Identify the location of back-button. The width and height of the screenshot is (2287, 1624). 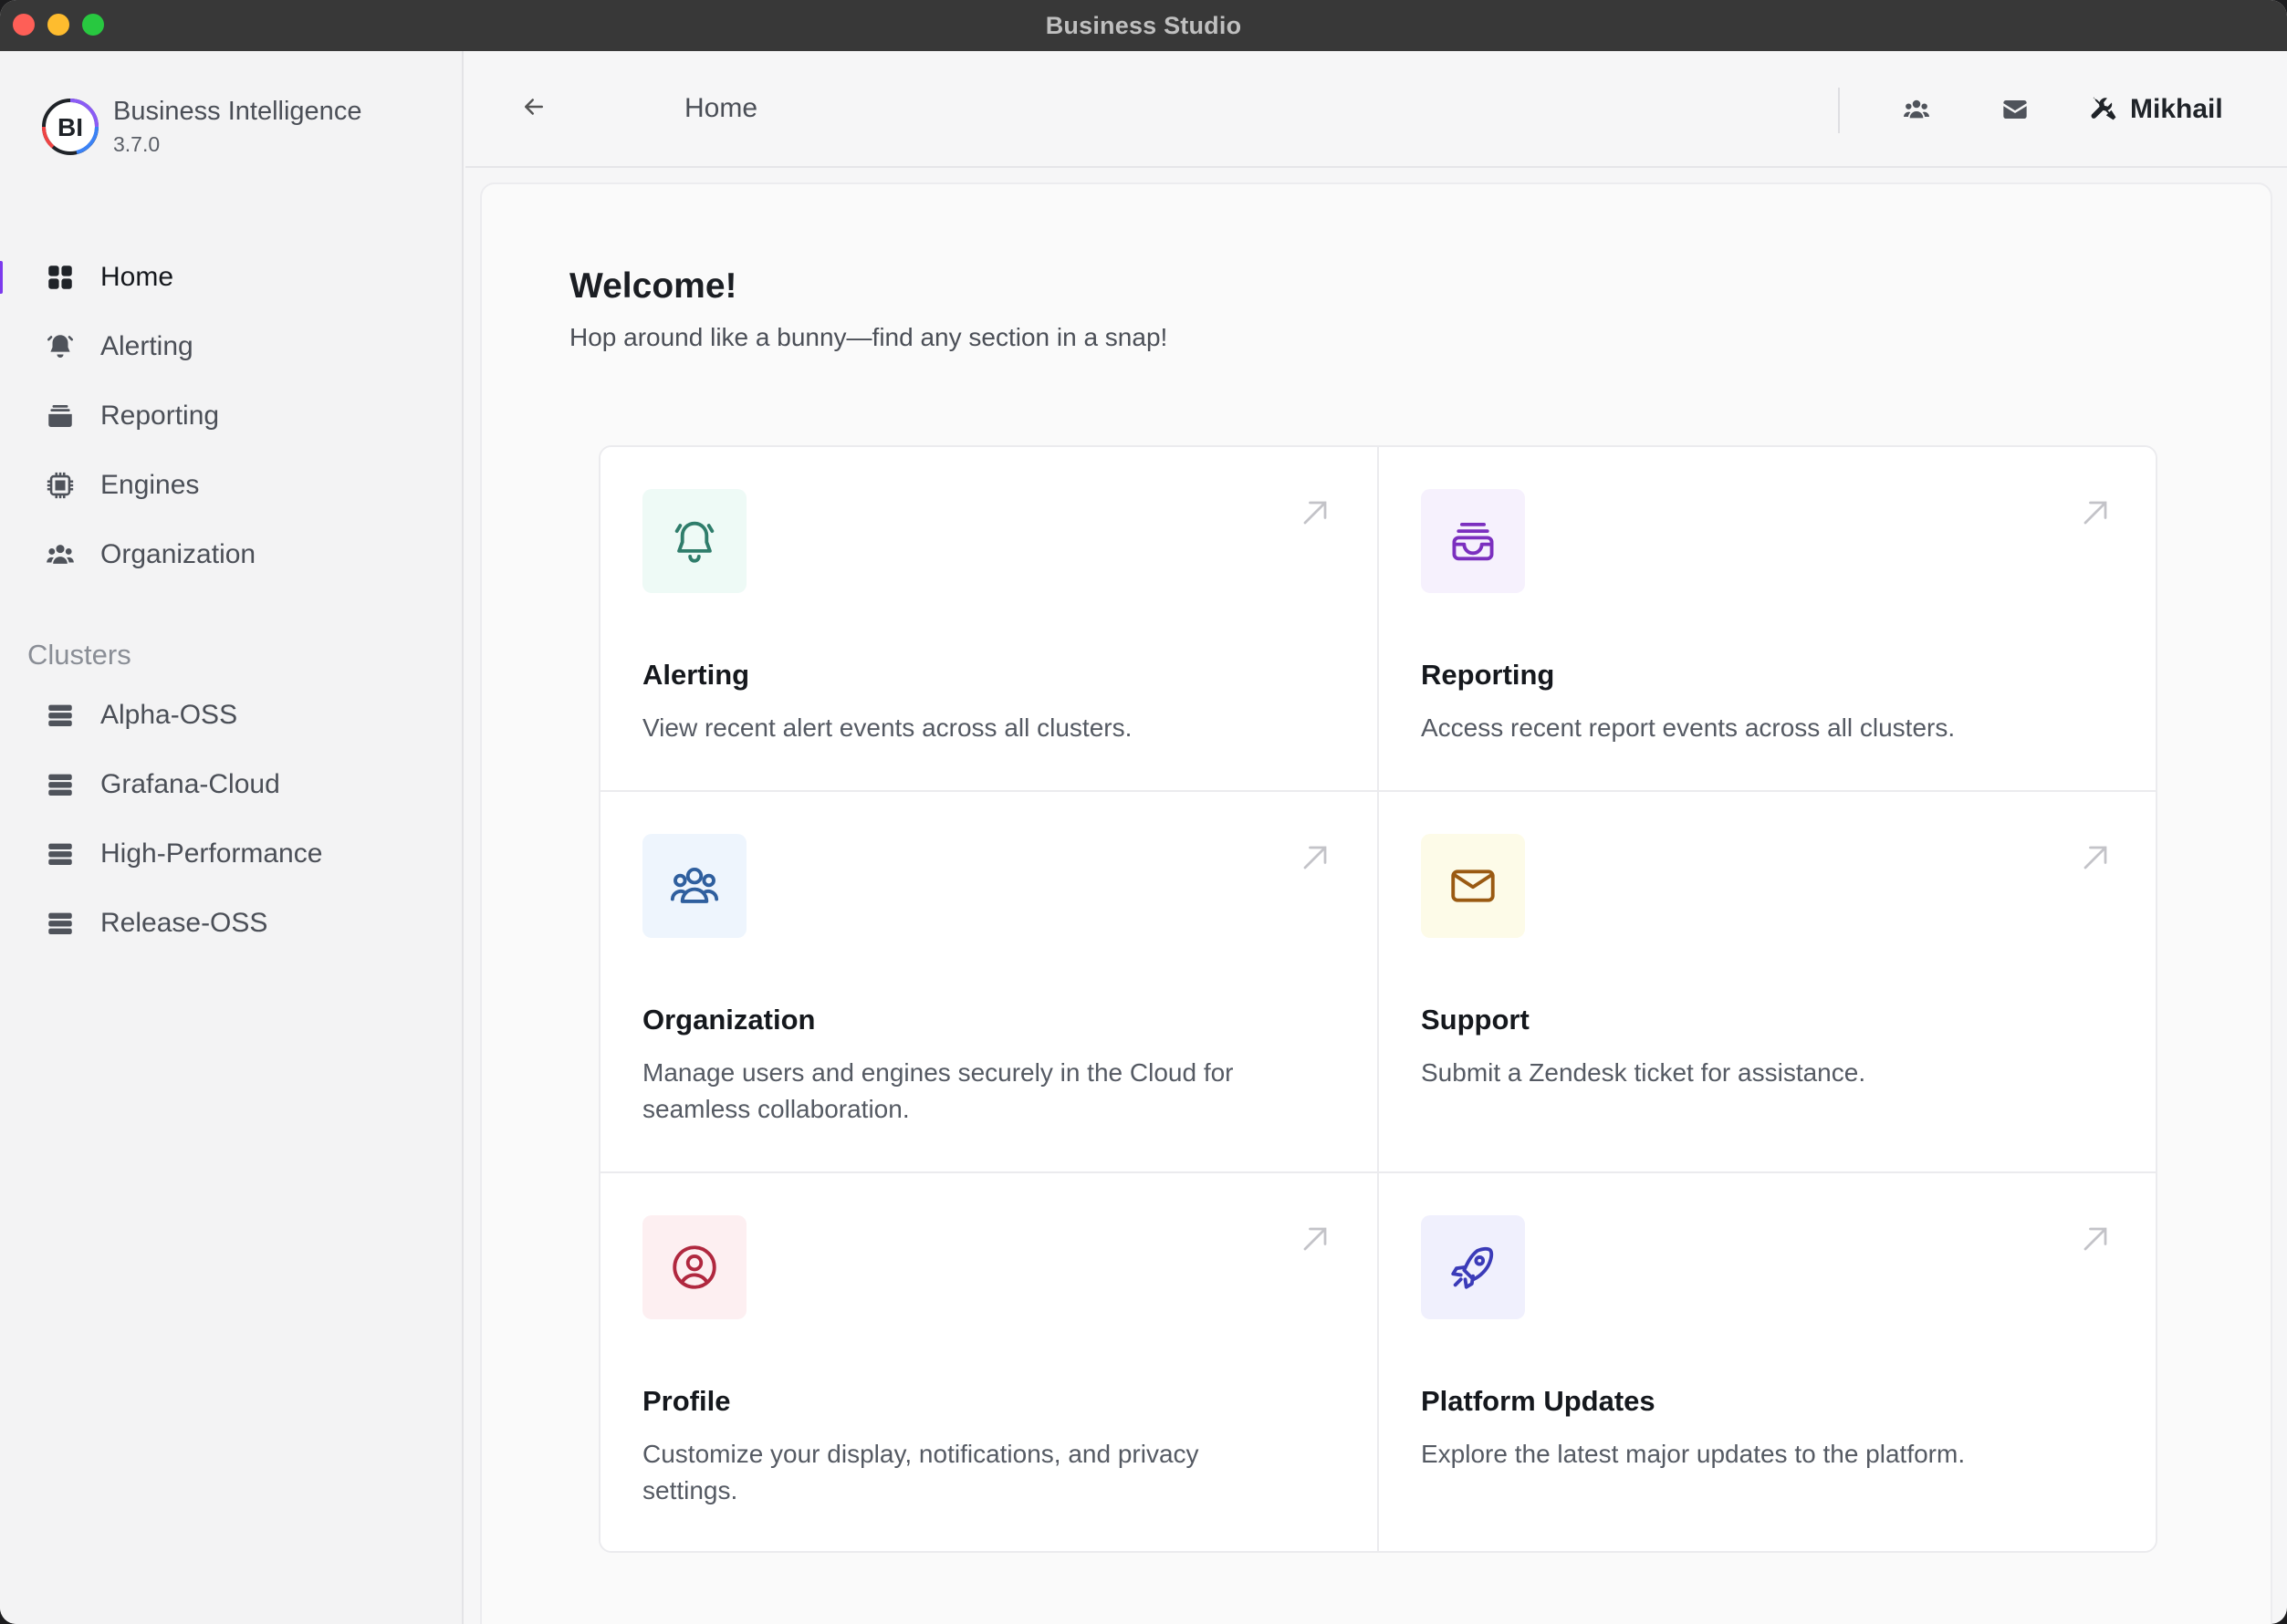
(536, 109).